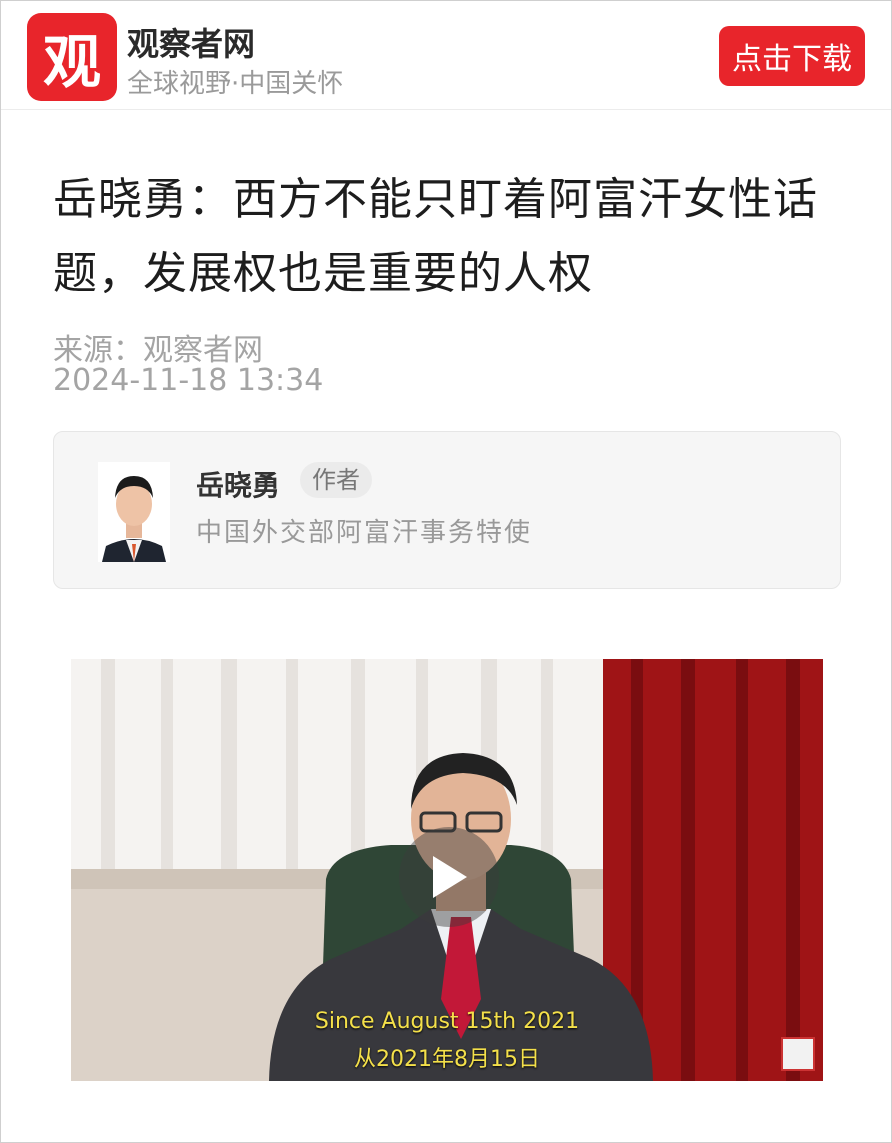  I want to click on brand-name: 观察者网, so click(191, 44).